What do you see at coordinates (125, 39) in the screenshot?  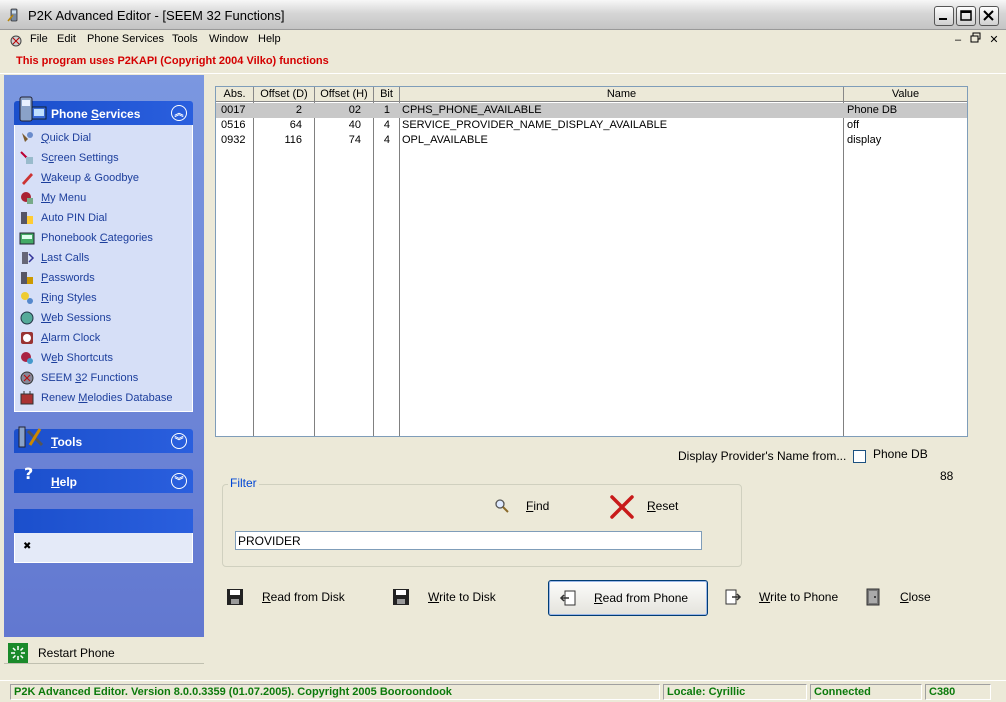 I see `menu-phone-services: Phone Services` at bounding box center [125, 39].